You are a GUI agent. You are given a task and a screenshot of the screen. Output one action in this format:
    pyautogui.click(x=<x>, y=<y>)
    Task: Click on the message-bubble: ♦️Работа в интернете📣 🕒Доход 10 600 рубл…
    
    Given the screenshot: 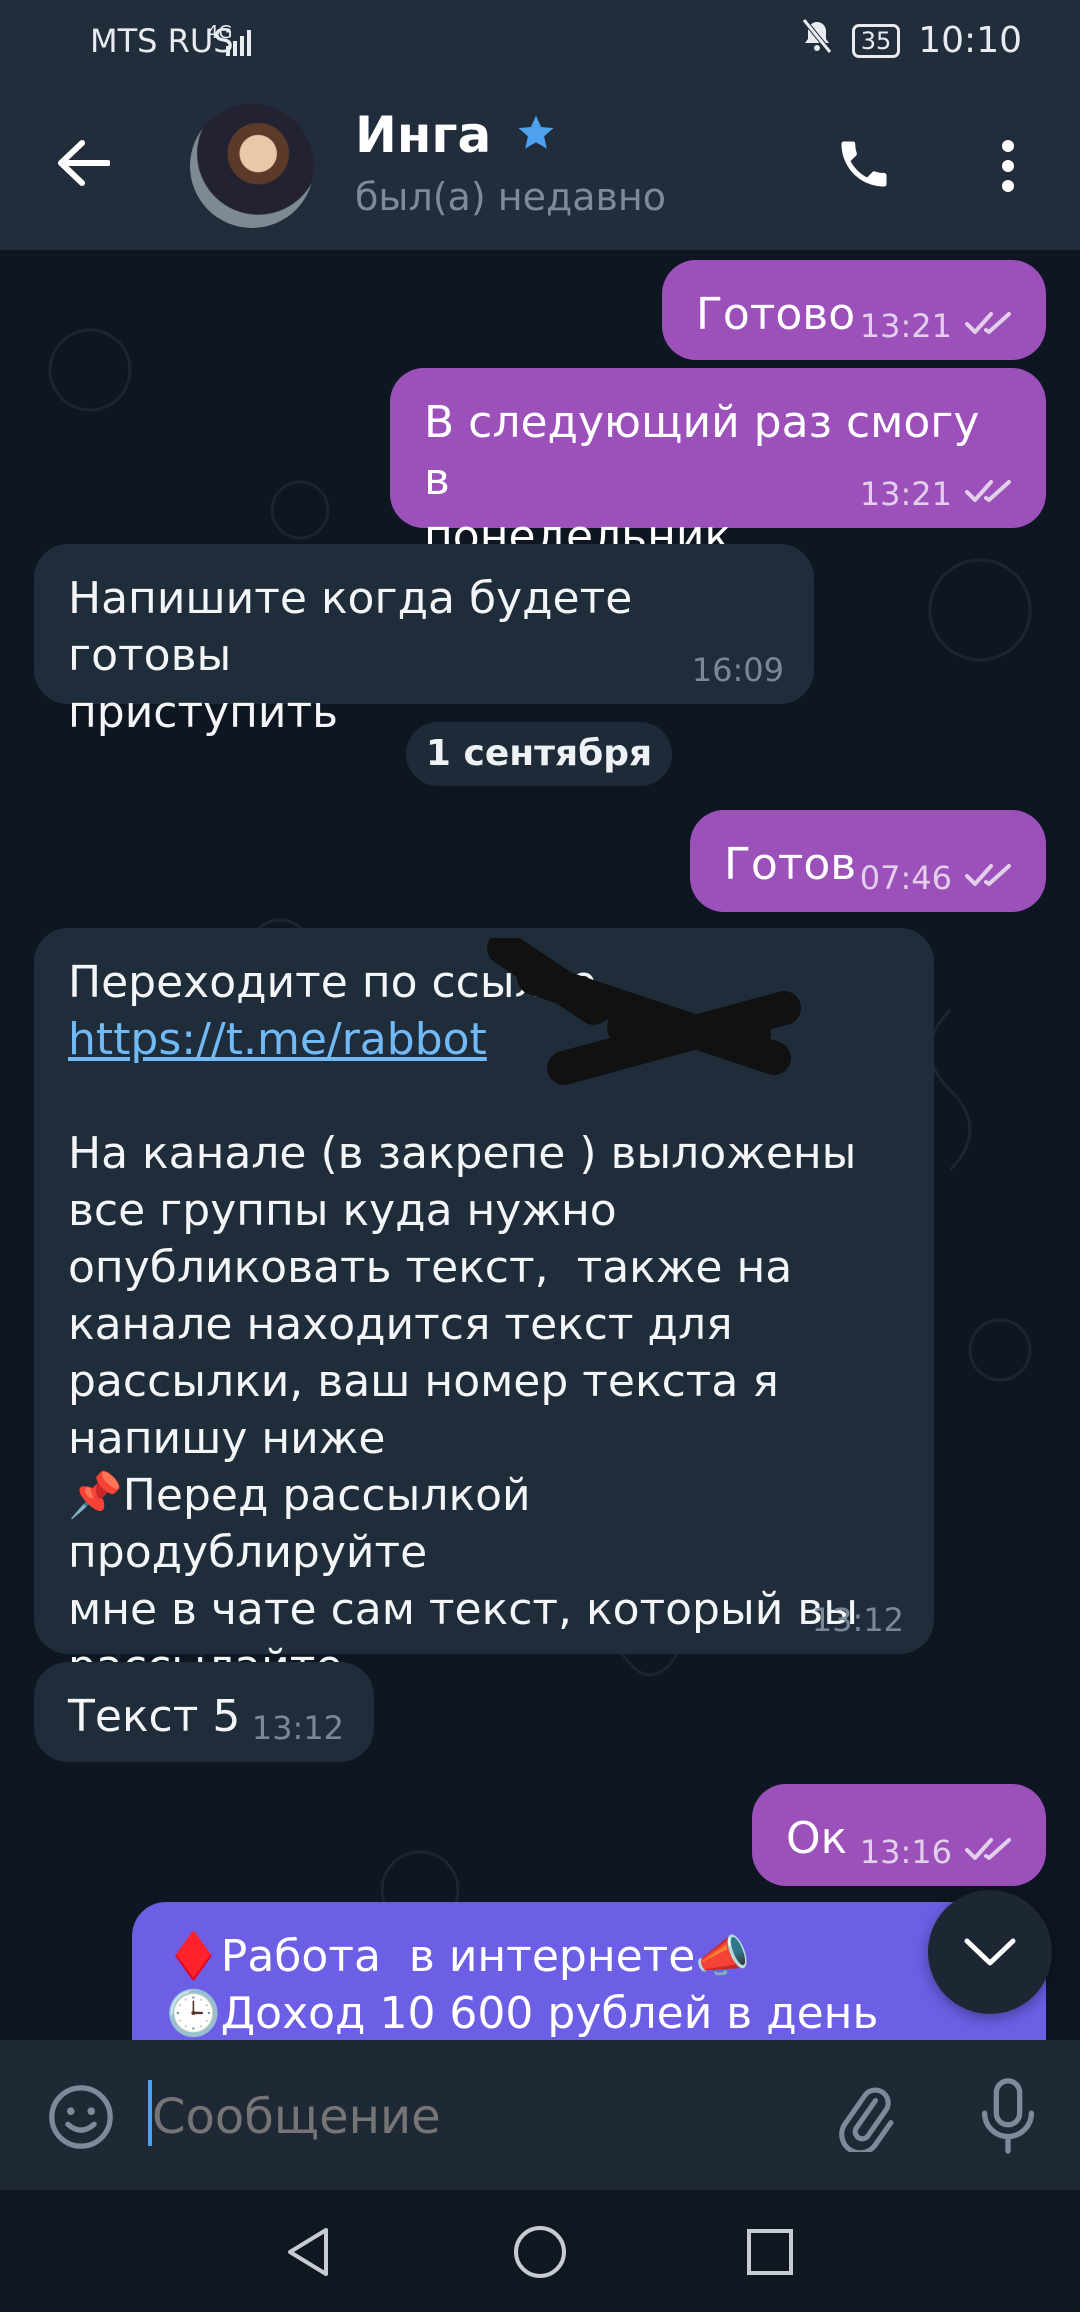 What is the action you would take?
    pyautogui.click(x=589, y=1971)
    